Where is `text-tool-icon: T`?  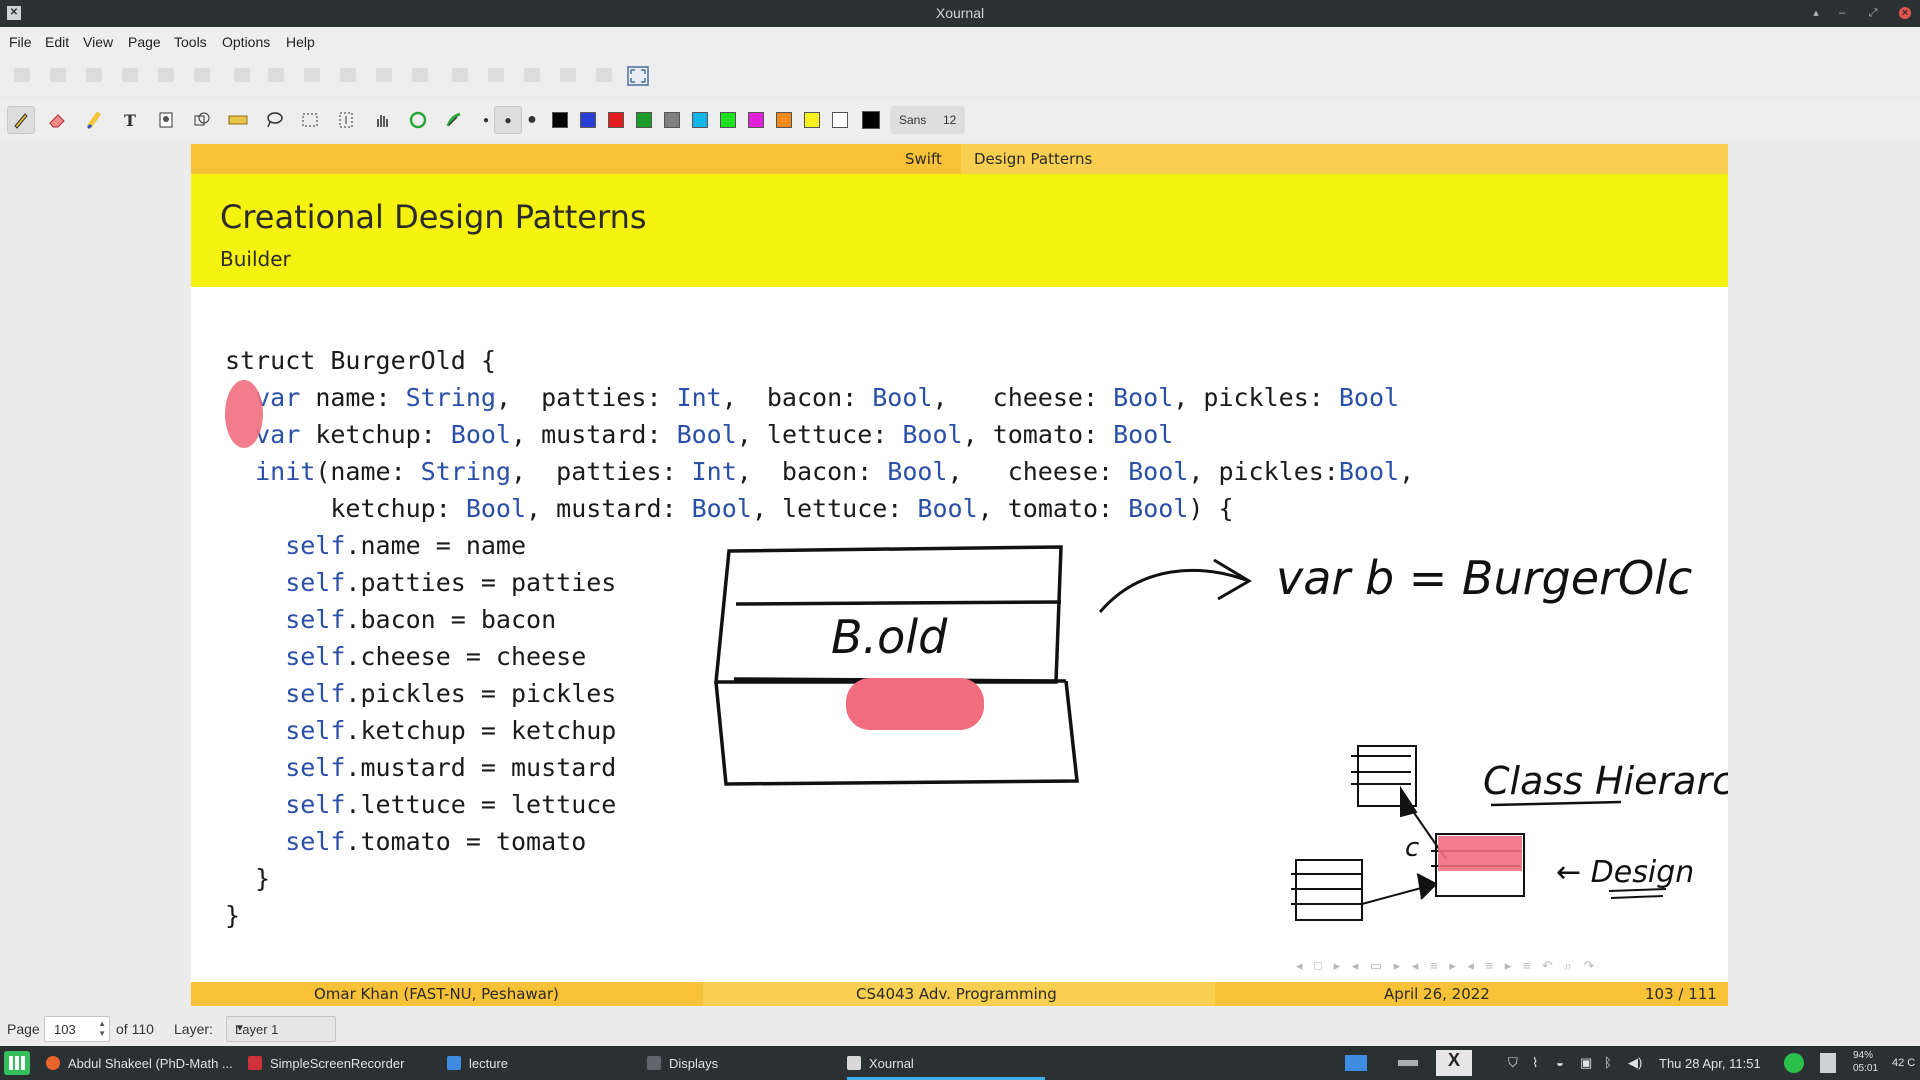 text-tool-icon: T is located at coordinates (130, 120).